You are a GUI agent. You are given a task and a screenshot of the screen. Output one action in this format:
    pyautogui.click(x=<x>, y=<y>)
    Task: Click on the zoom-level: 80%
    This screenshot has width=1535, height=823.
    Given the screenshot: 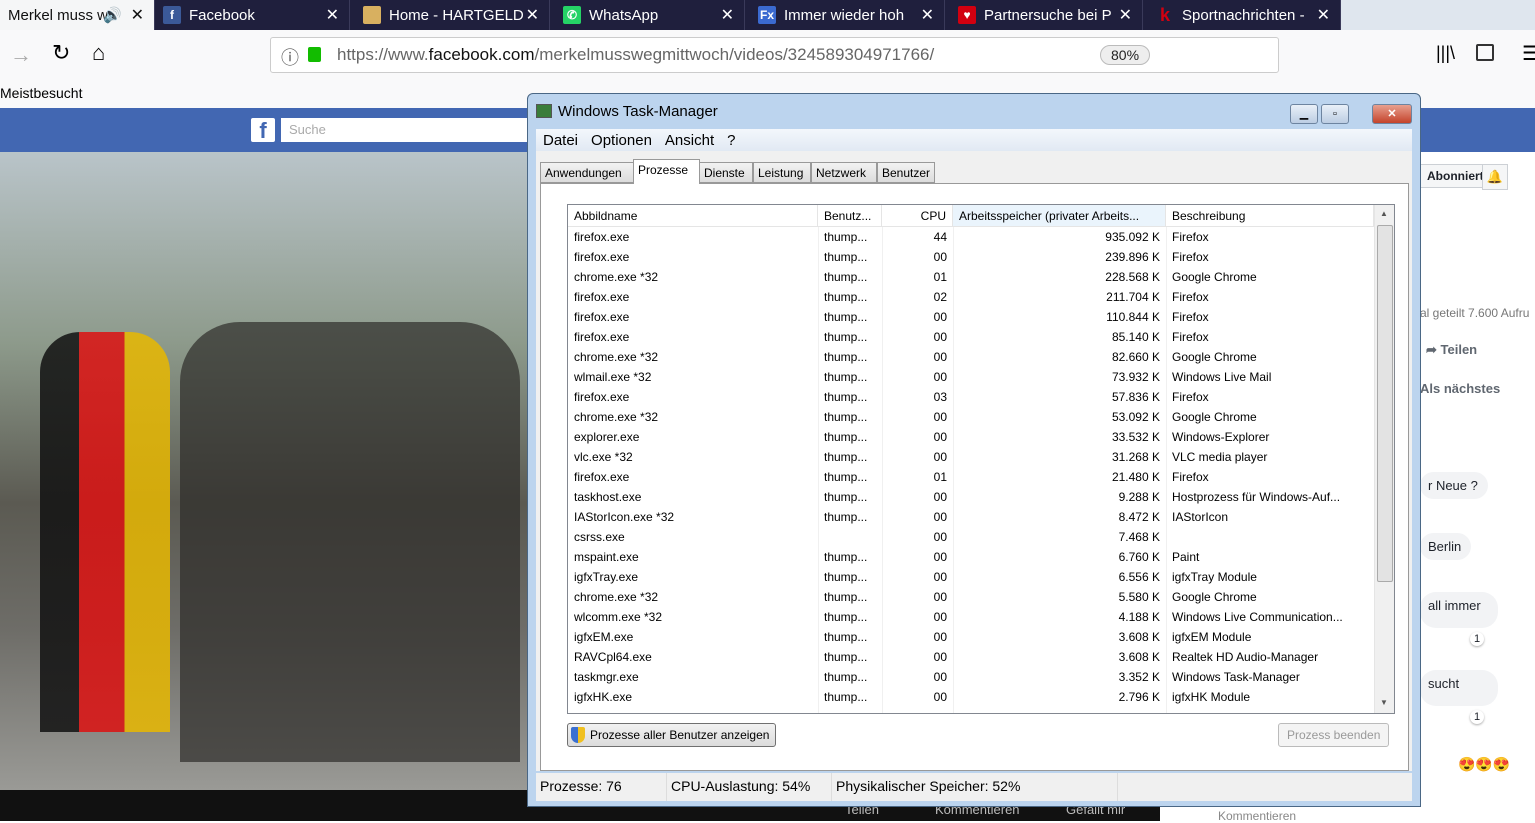 What is the action you would take?
    pyautogui.click(x=1125, y=55)
    